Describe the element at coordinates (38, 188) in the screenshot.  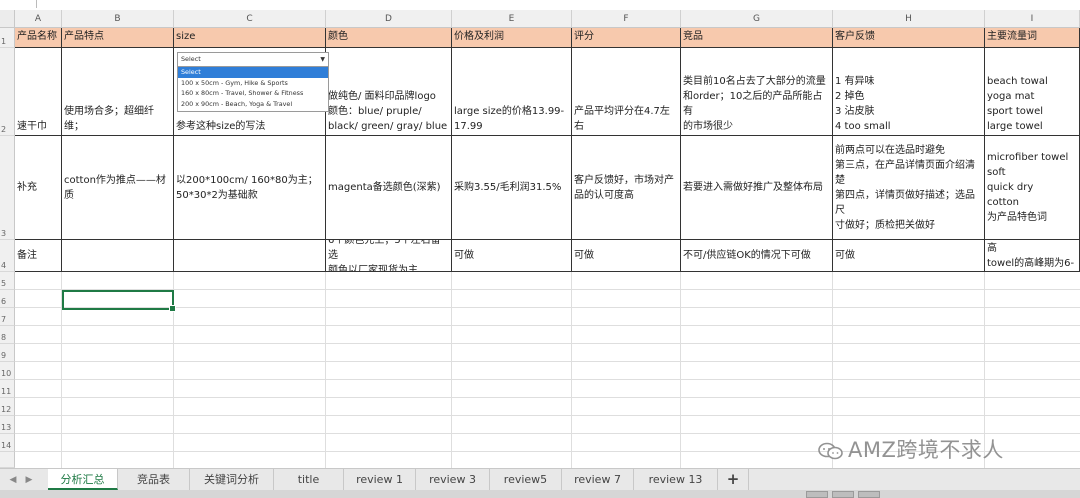
I see `cell-a3: 补充` at that location.